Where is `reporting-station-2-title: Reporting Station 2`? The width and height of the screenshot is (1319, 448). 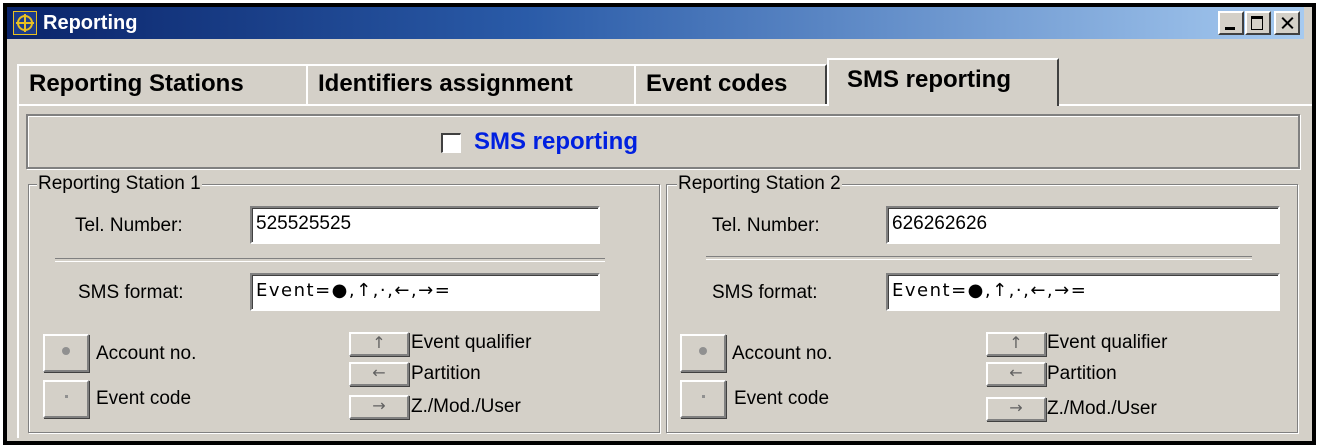
reporting-station-2-title: Reporting Station 2 is located at coordinates (759, 184).